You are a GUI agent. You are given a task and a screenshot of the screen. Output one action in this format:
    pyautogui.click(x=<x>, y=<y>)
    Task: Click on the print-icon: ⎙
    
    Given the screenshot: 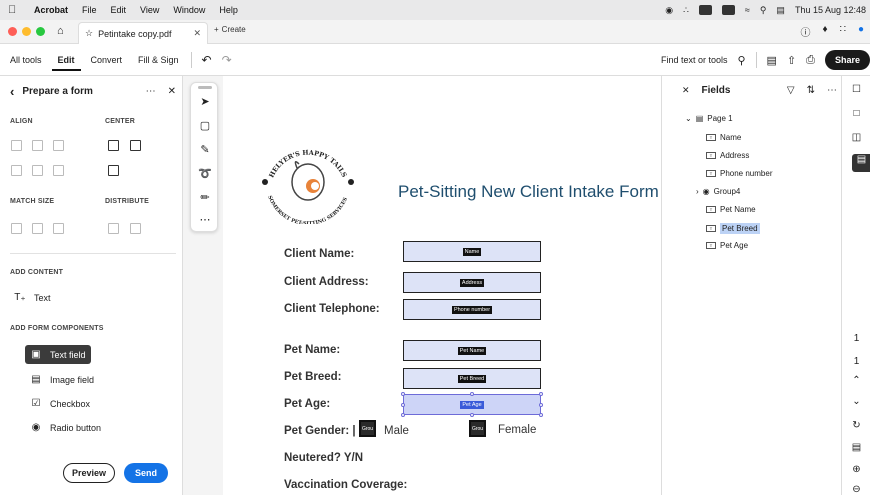 What is the action you would take?
    pyautogui.click(x=810, y=60)
    